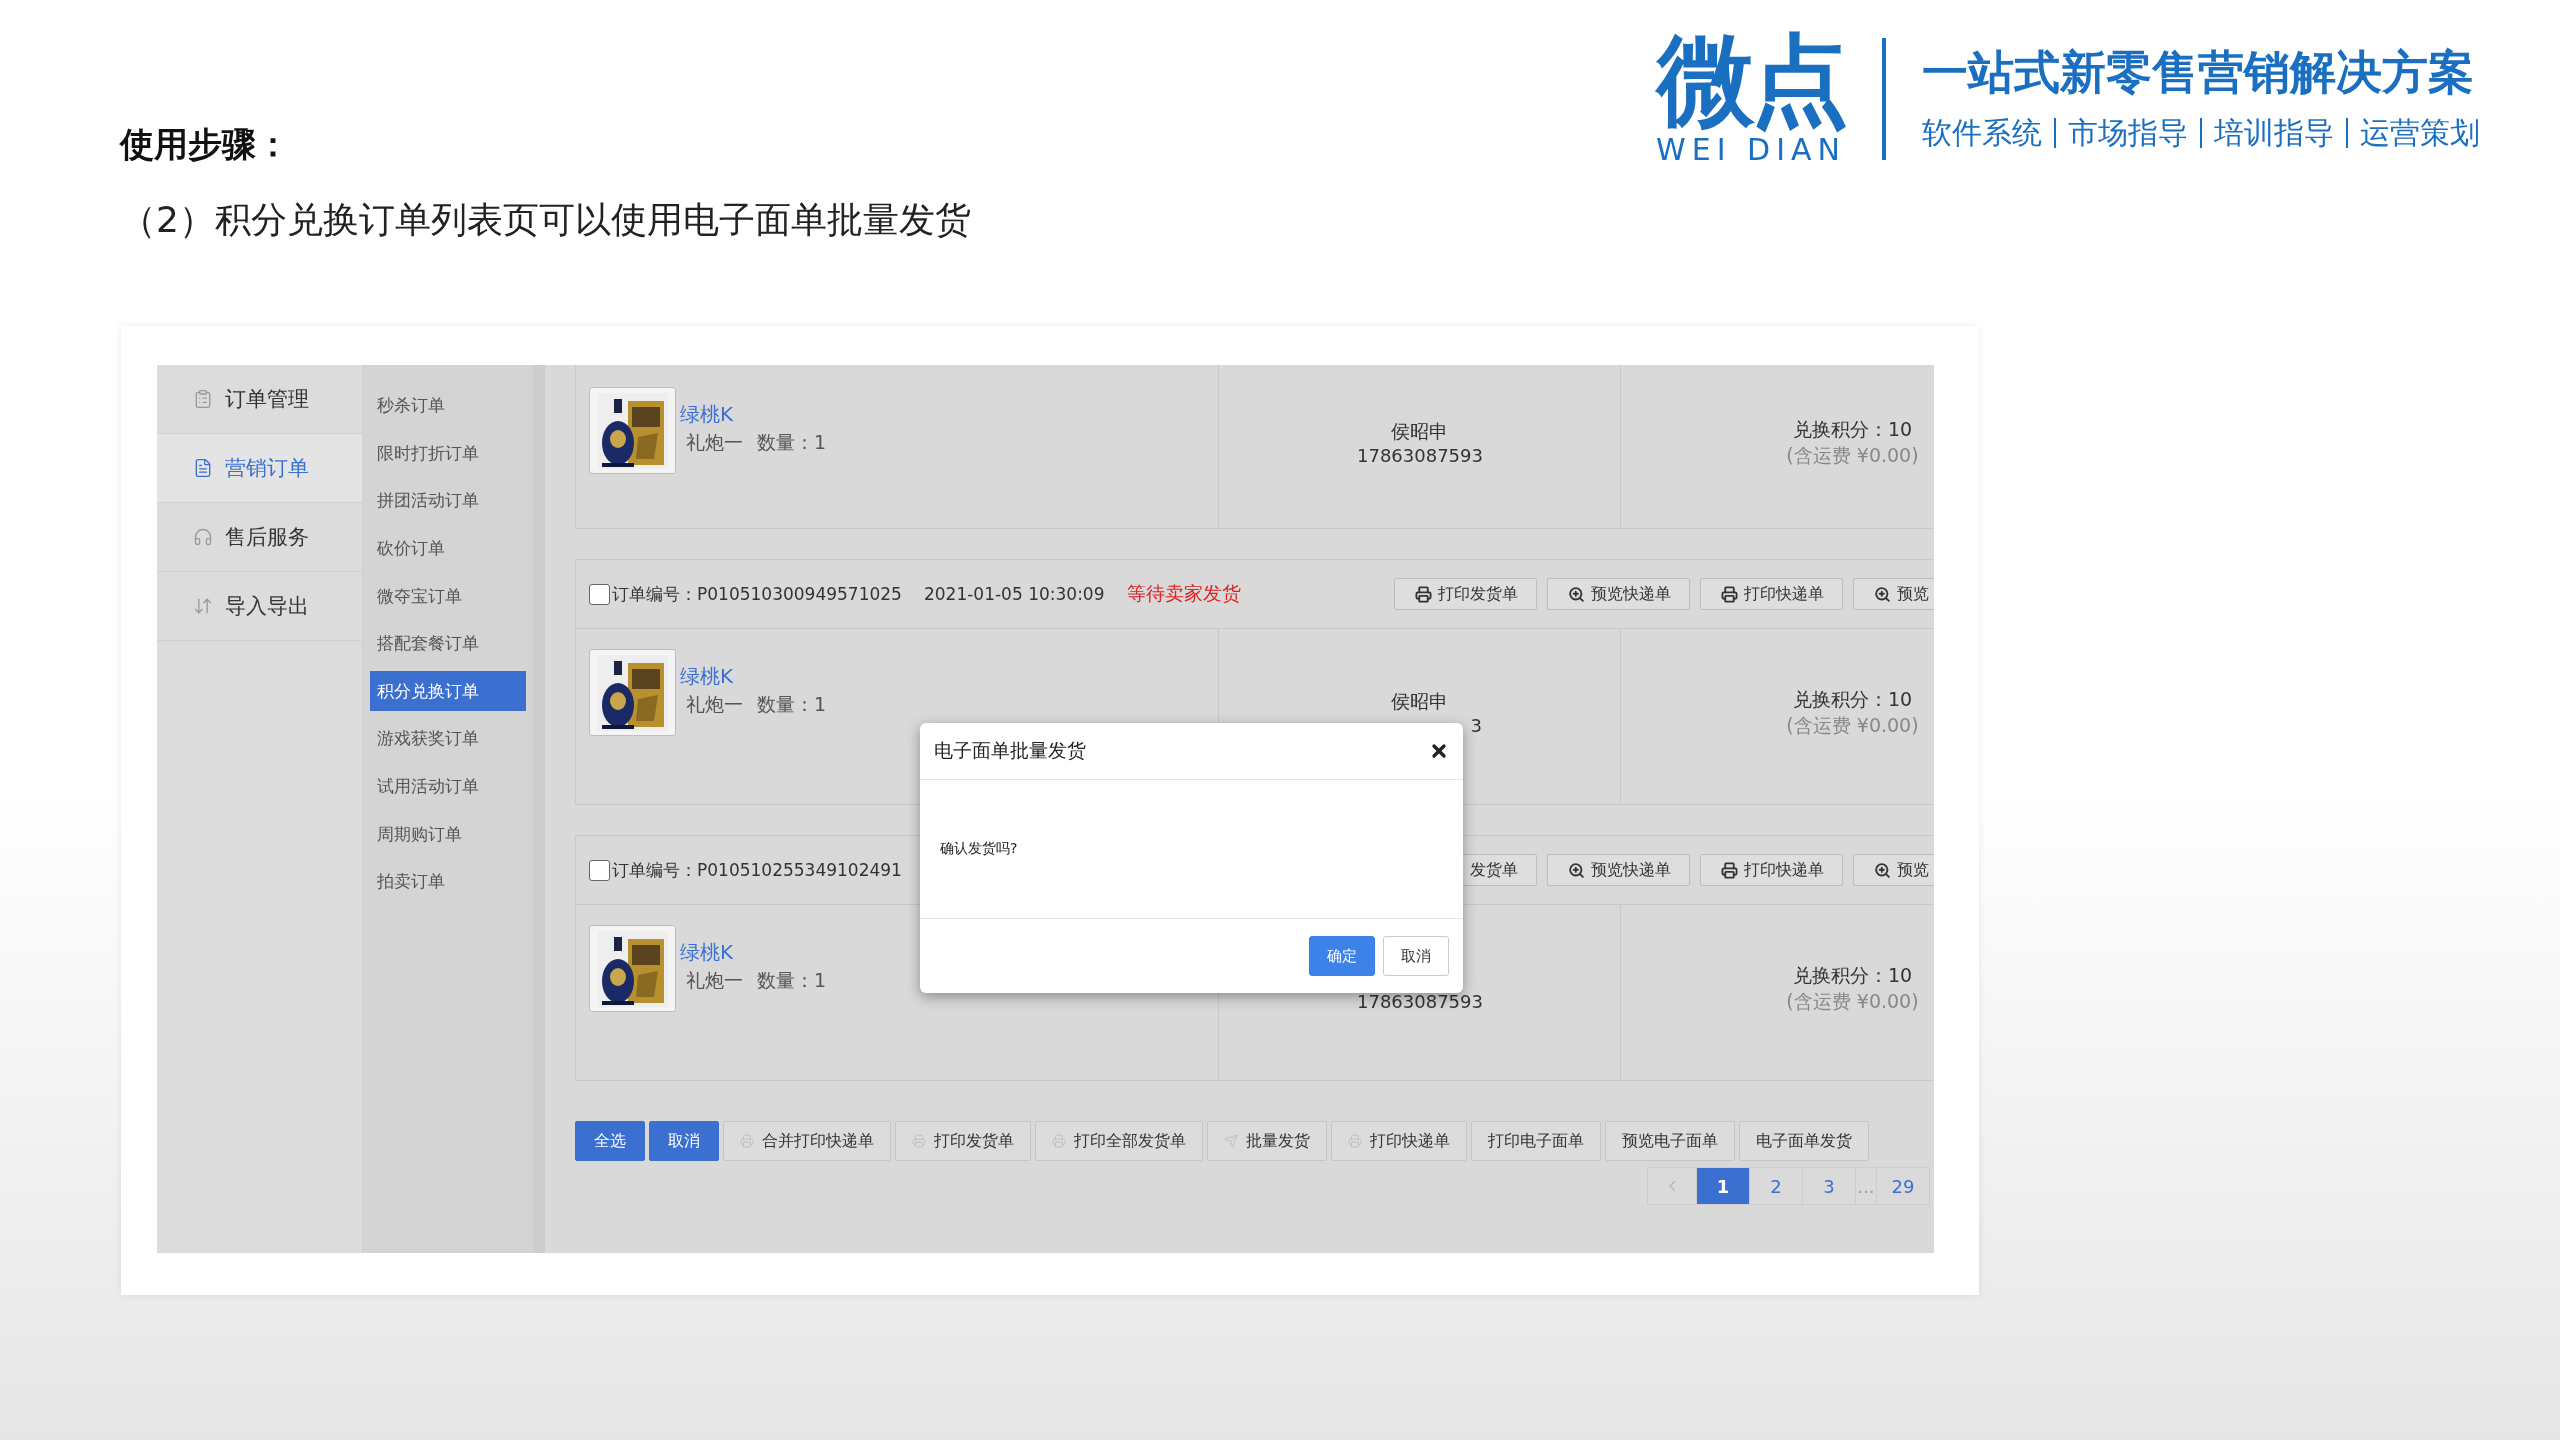 Image resolution: width=2560 pixels, height=1440 pixels. Describe the element at coordinates (203, 537) in the screenshot. I see `headset-icon` at that location.